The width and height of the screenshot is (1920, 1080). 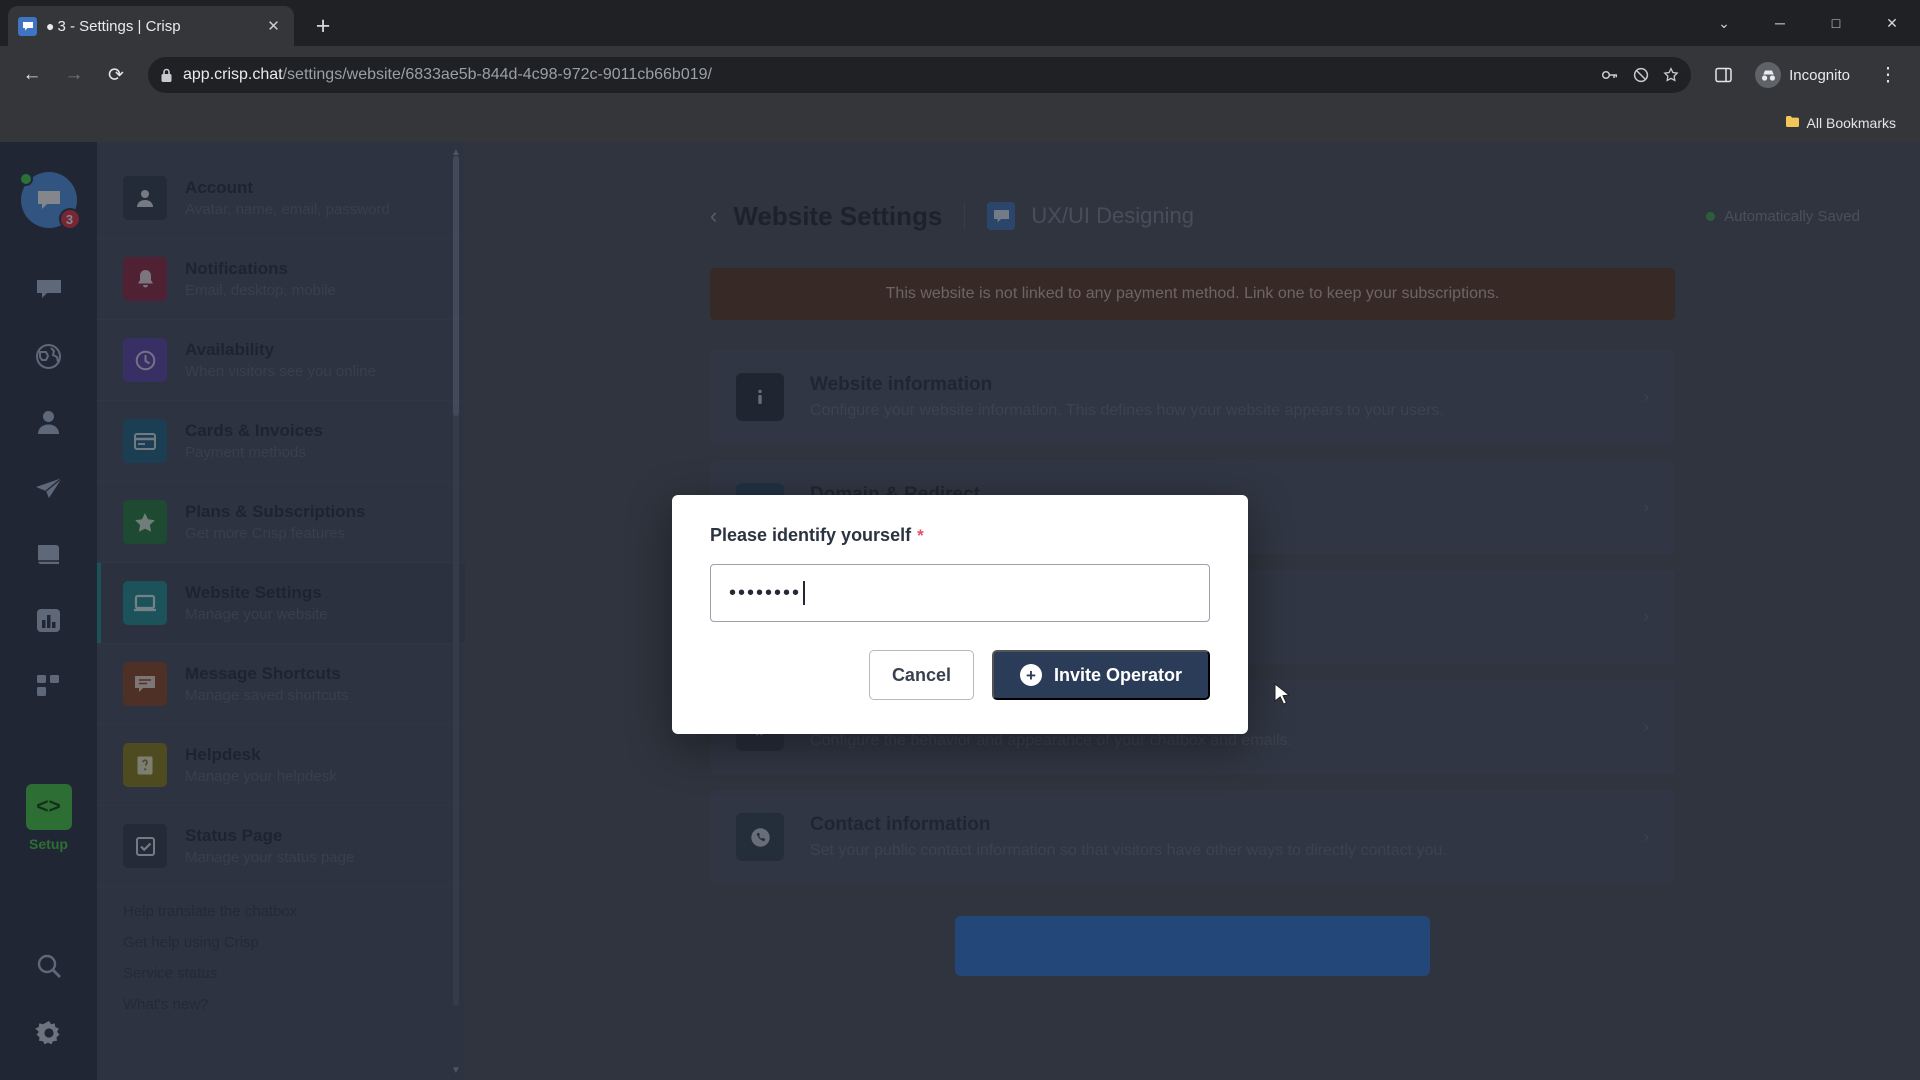 I want to click on password-input-value: ••••••••, so click(x=765, y=592).